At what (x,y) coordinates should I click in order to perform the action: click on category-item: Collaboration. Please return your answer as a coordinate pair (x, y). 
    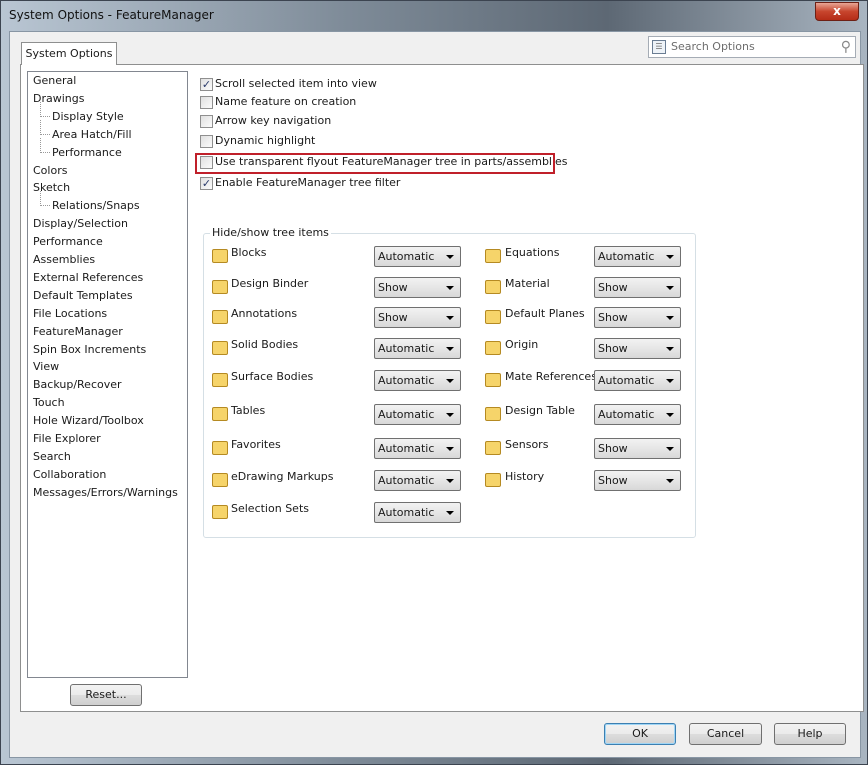
    Looking at the image, I should click on (69, 474).